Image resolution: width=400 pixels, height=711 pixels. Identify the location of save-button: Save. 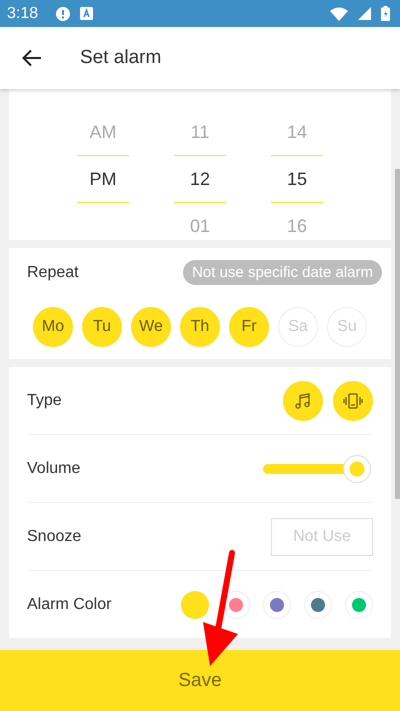
(200, 680).